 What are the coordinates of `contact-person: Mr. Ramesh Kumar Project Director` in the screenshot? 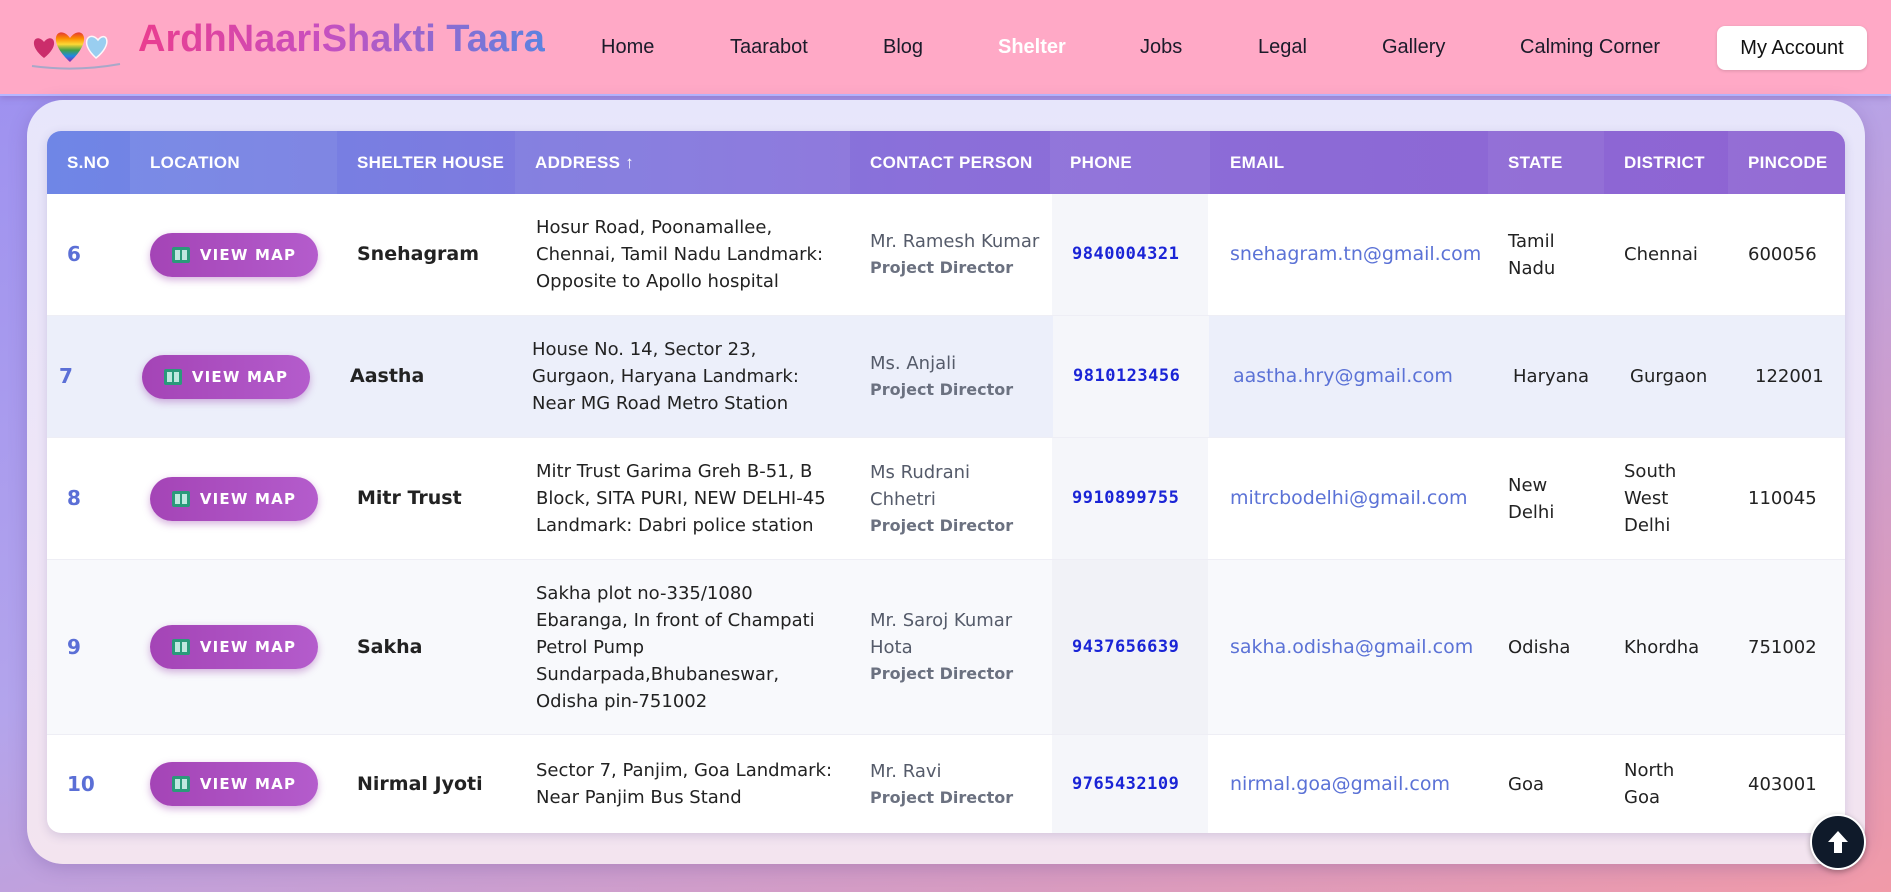 It's located at (955, 254).